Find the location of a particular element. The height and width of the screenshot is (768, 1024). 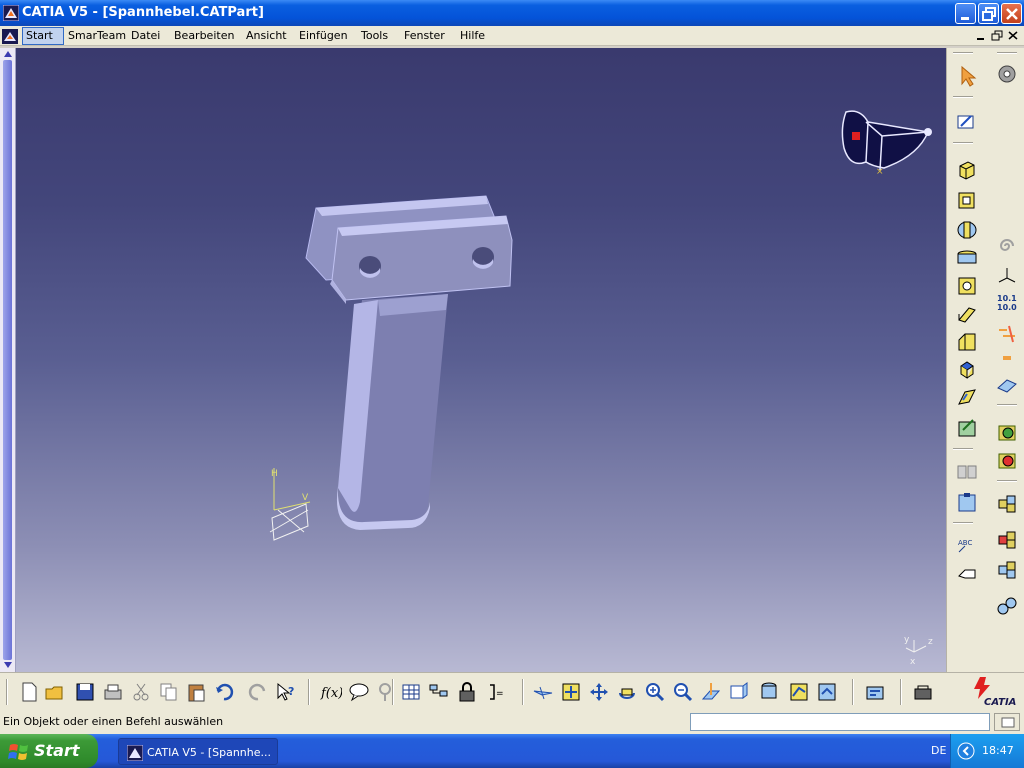

mirror-icon is located at coordinates (967, 472).